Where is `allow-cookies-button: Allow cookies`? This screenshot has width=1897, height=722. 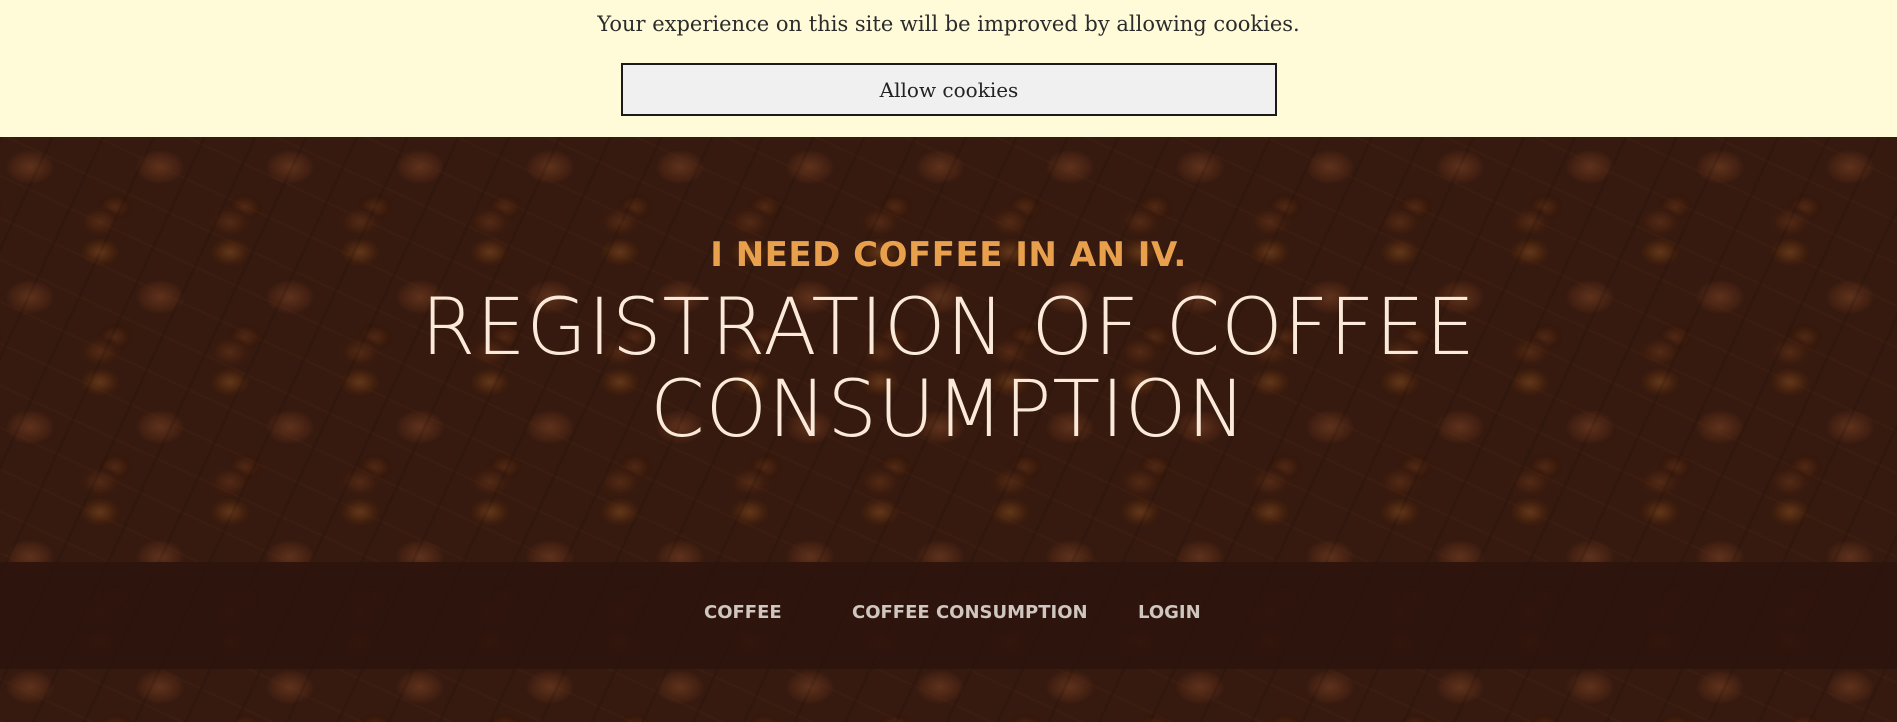 allow-cookies-button: Allow cookies is located at coordinates (949, 89).